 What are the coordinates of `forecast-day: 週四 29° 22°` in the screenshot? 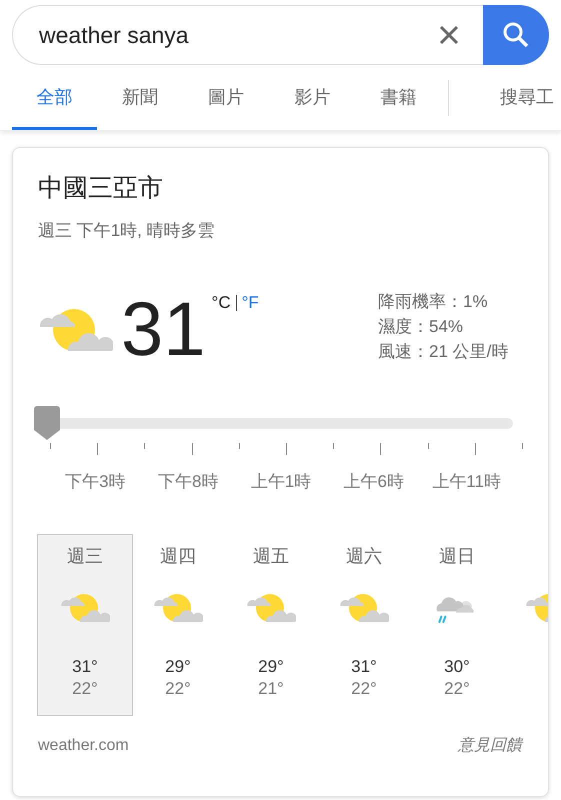 It's located at (178, 625).